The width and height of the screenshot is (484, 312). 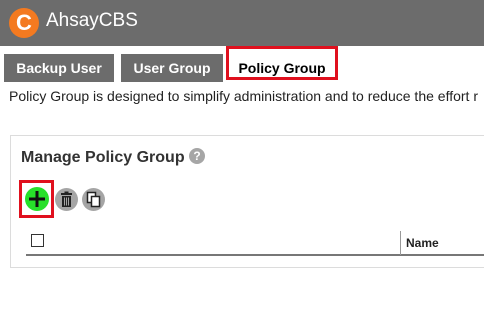 What do you see at coordinates (36, 199) in the screenshot?
I see `highlight-add-button` at bounding box center [36, 199].